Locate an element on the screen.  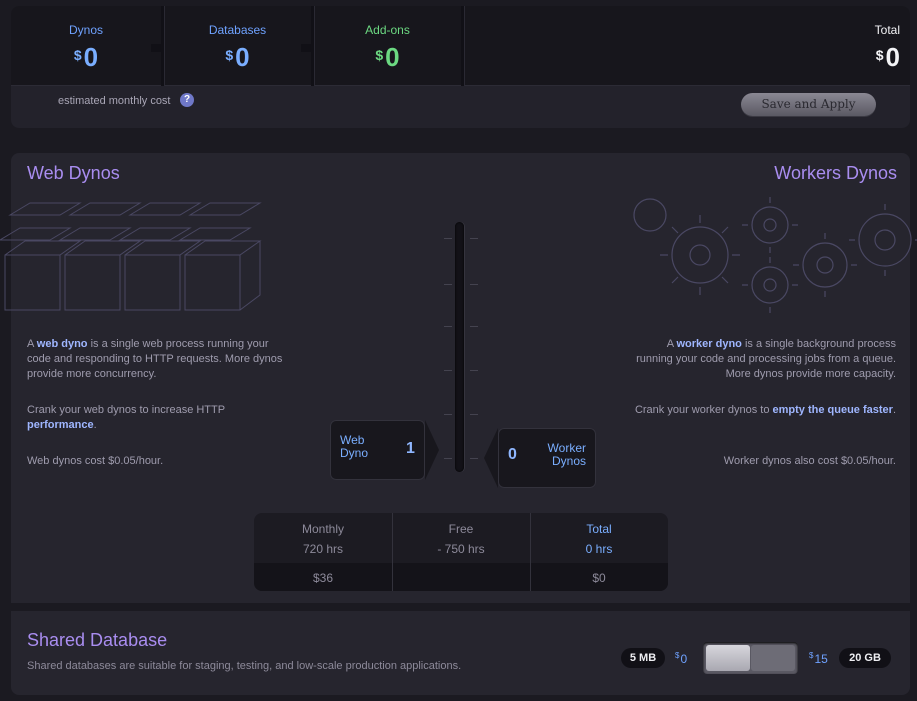
estimated-monthly-cost-label: estimated monthly cost is located at coordinates (114, 101).